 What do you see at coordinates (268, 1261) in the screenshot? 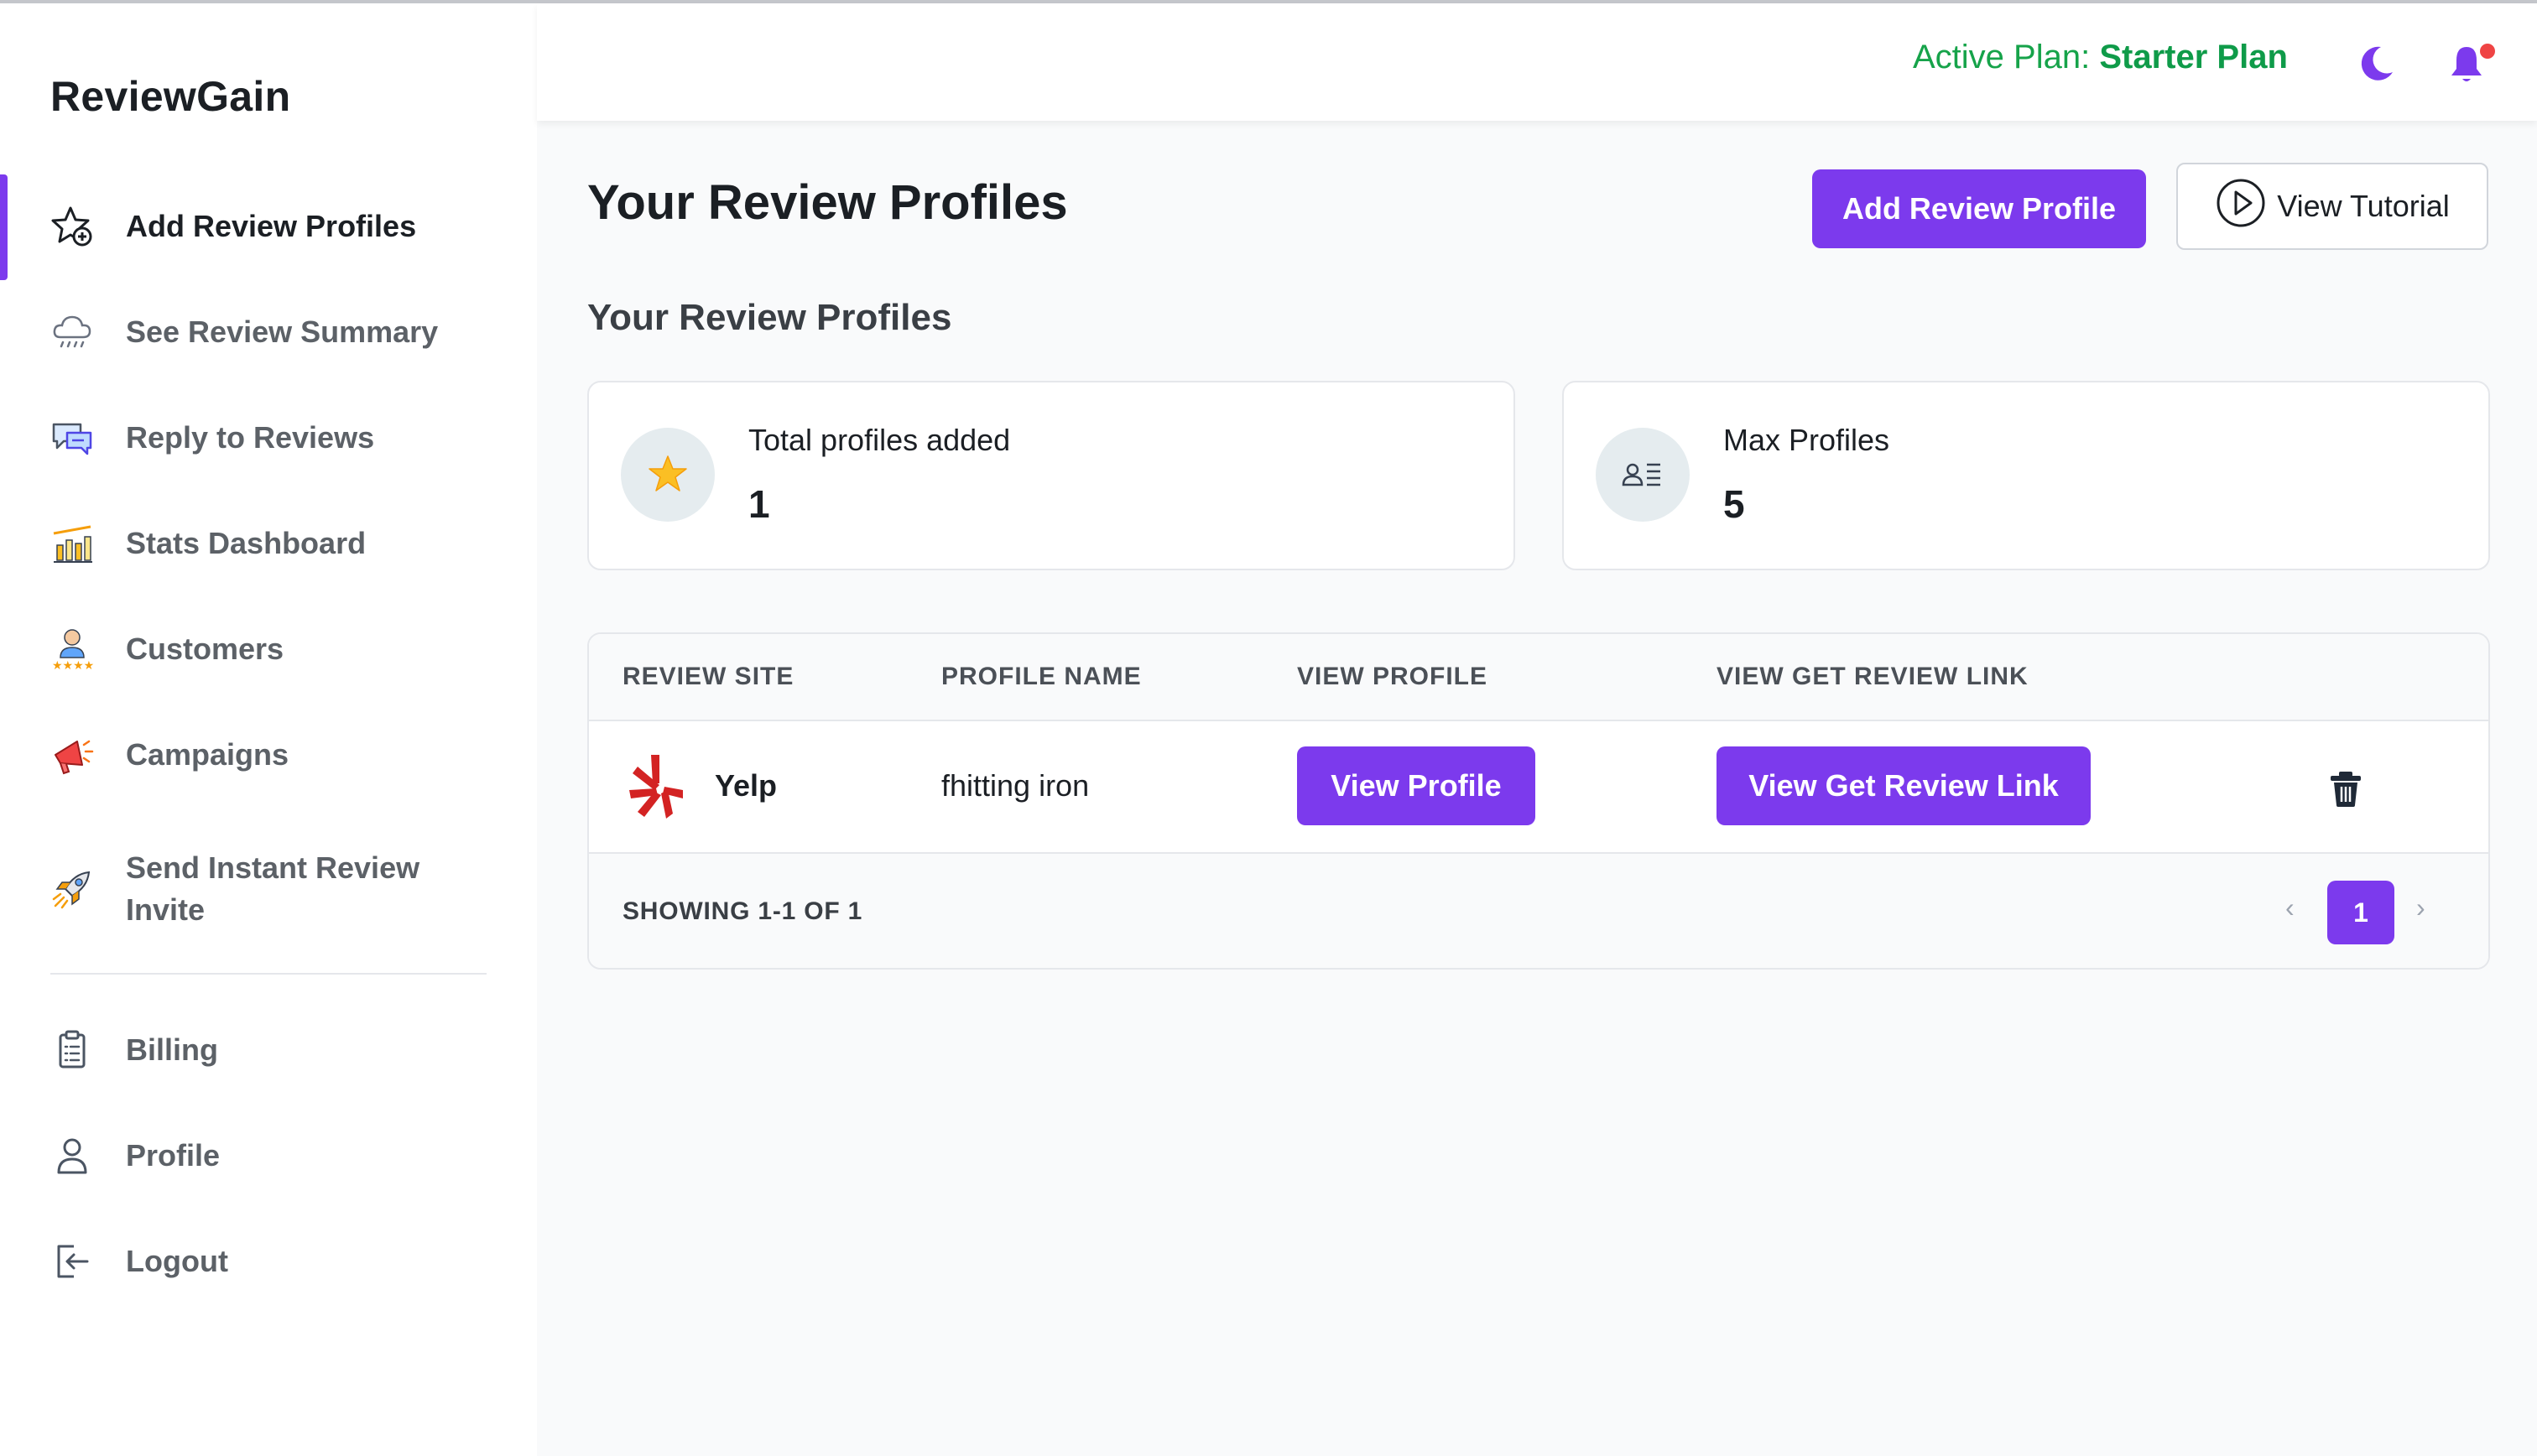
I see `sidebar-item-logout: Logout` at bounding box center [268, 1261].